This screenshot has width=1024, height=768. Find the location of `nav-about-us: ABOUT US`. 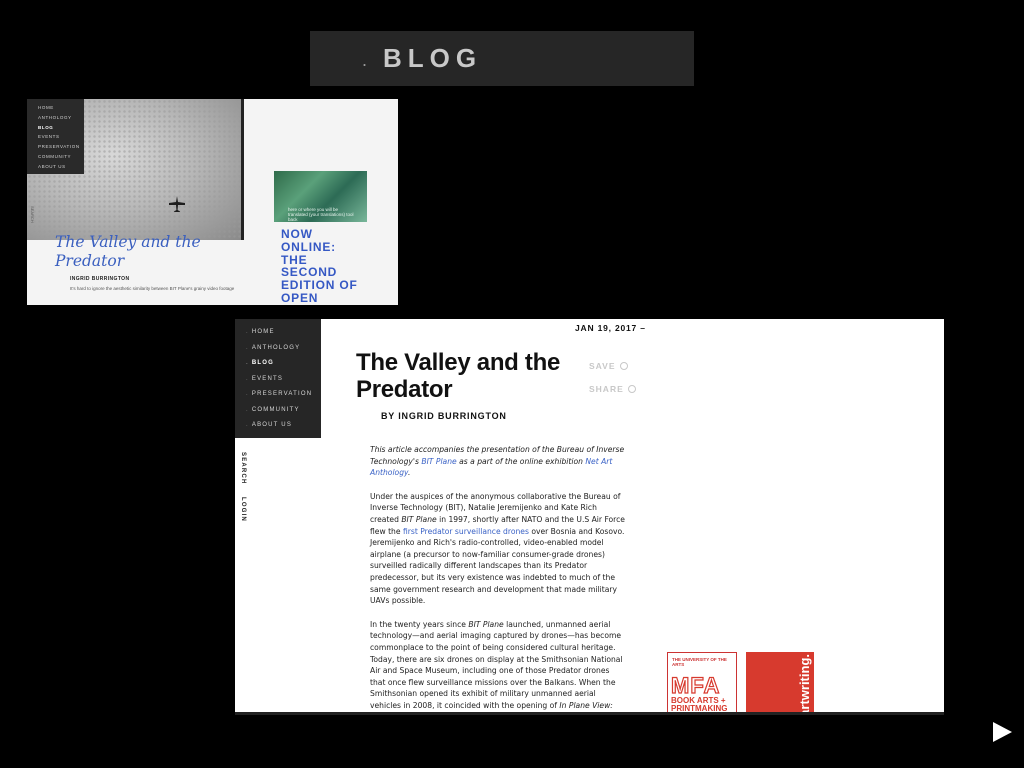

nav-about-us: ABOUT US is located at coordinates (283, 426).